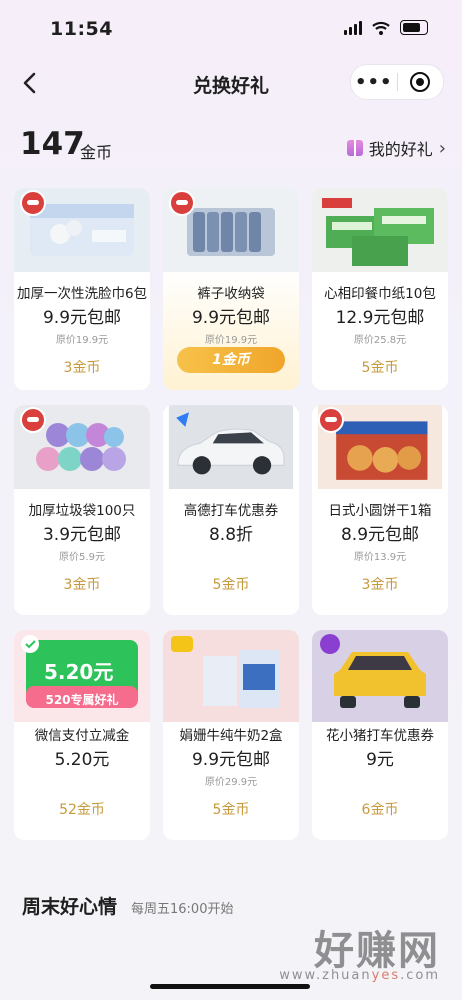 The image size is (462, 1000). I want to click on watermark-url-a: www.zhuan, so click(325, 975).